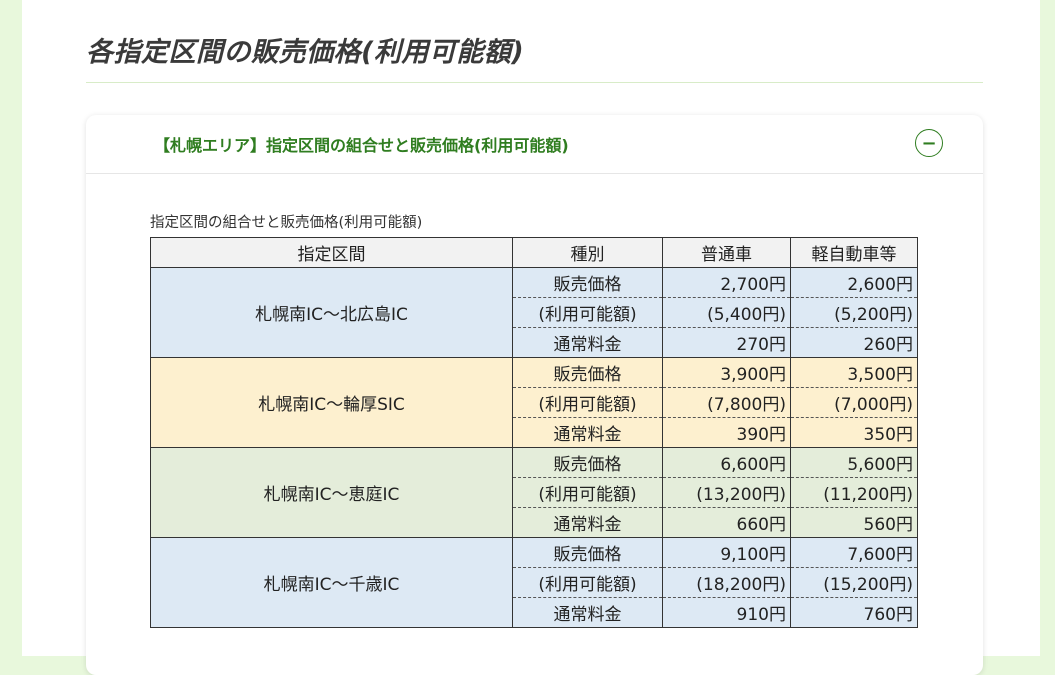  I want to click on kei-car-price: 560円, so click(854, 522).